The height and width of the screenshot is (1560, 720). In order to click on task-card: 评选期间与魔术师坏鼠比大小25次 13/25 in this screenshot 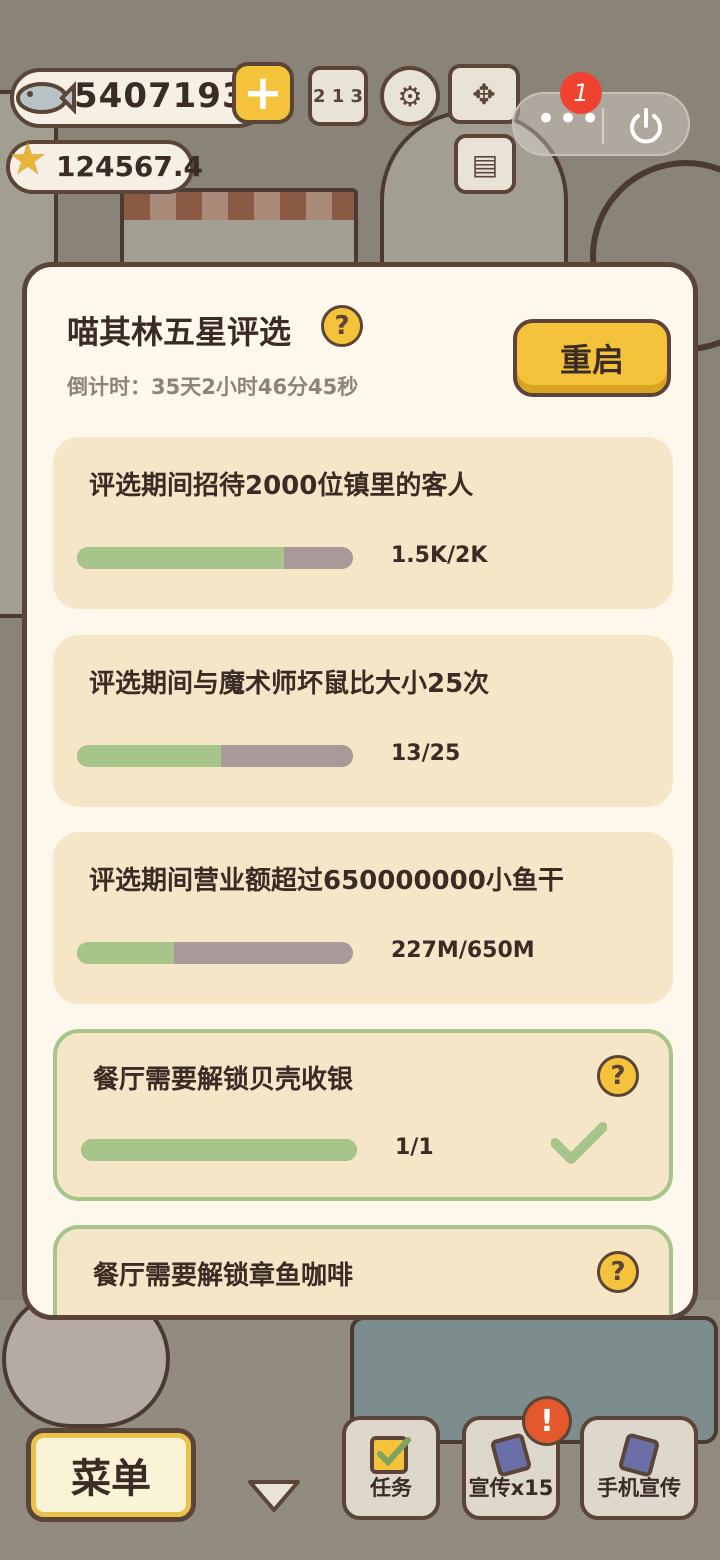, I will do `click(363, 721)`.